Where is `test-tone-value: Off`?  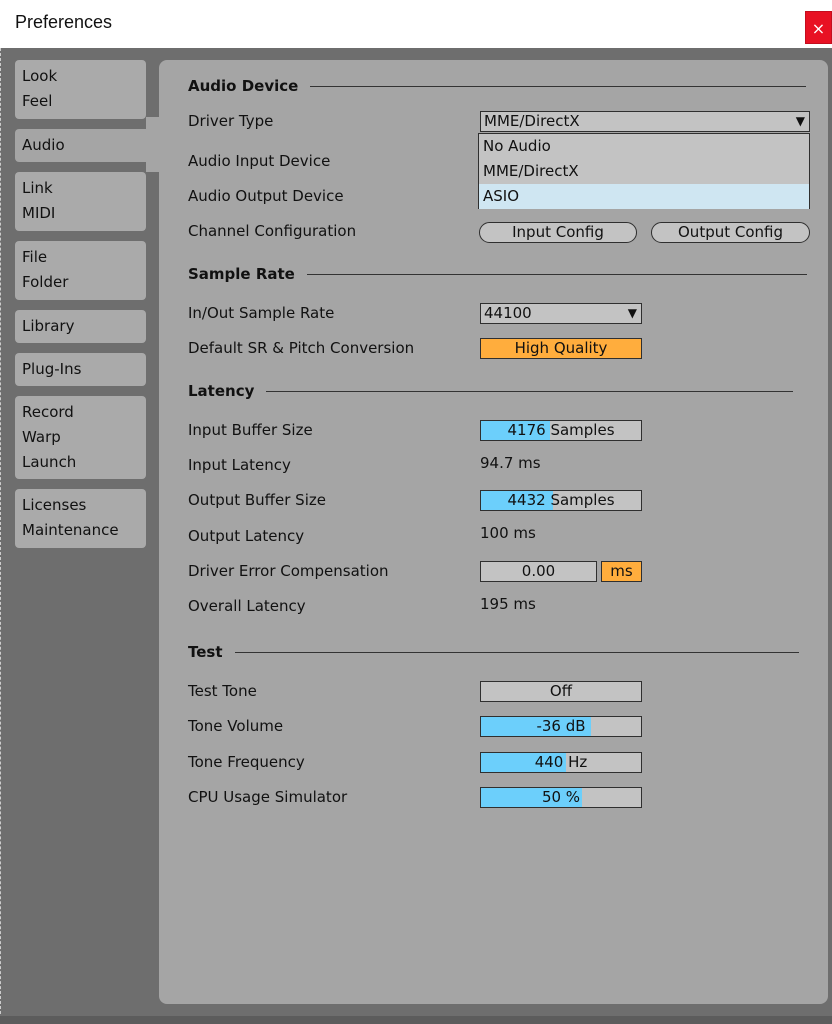
test-tone-value: Off is located at coordinates (561, 691).